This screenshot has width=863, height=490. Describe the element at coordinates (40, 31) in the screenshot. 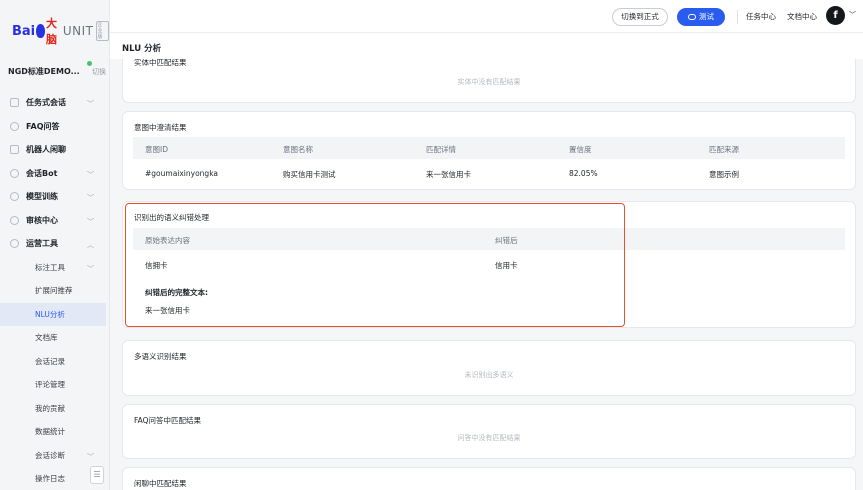

I see `paw-icon` at that location.